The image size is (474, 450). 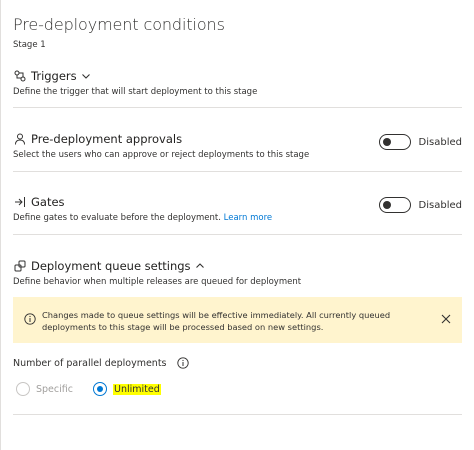 I want to click on parallel-deployments-text: Number of parallel deployments, so click(x=90, y=363).